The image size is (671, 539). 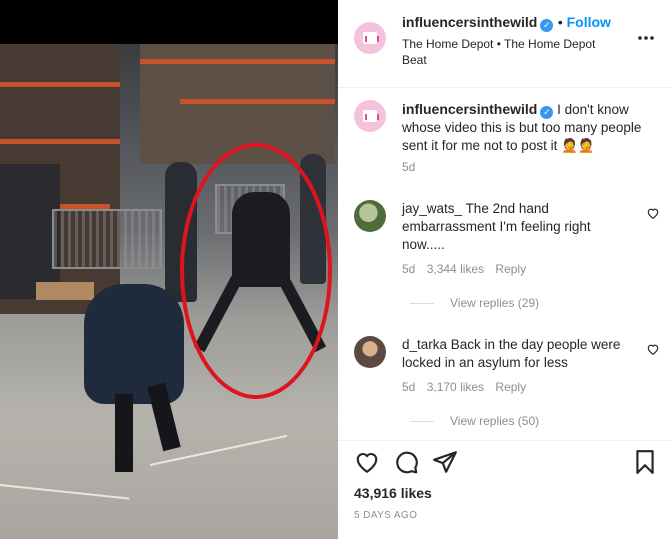 I want to click on floor-crack, so click(x=65, y=492).